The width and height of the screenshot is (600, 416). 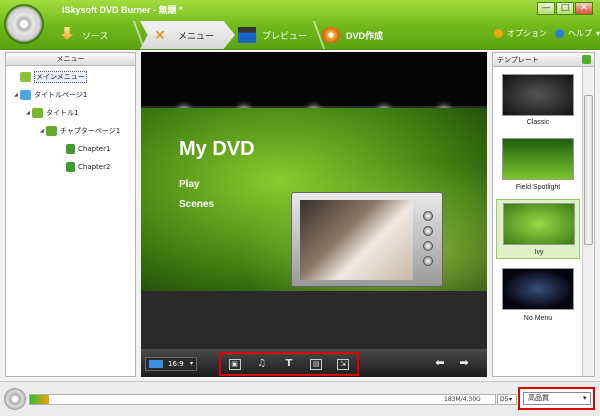 I want to click on template-label: Classic, so click(x=538, y=122).